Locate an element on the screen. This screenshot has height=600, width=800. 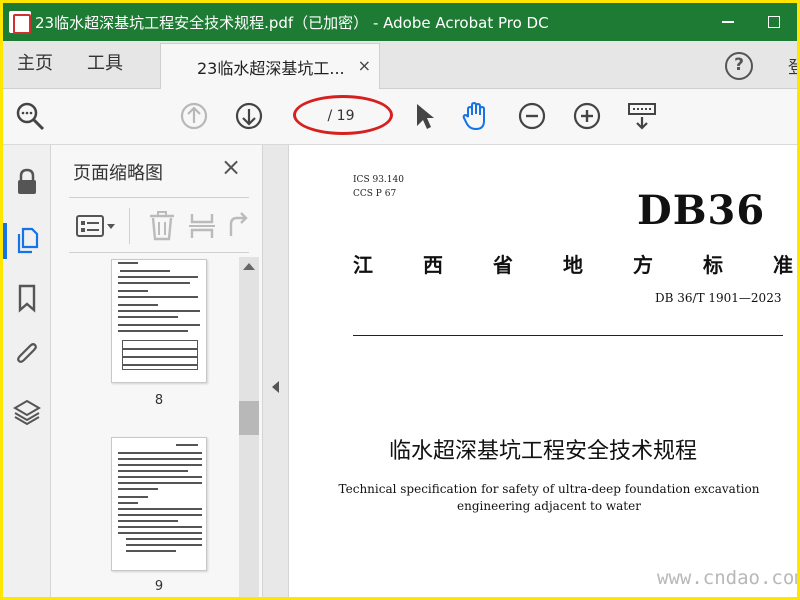
page-down-icon is located at coordinates (249, 116).